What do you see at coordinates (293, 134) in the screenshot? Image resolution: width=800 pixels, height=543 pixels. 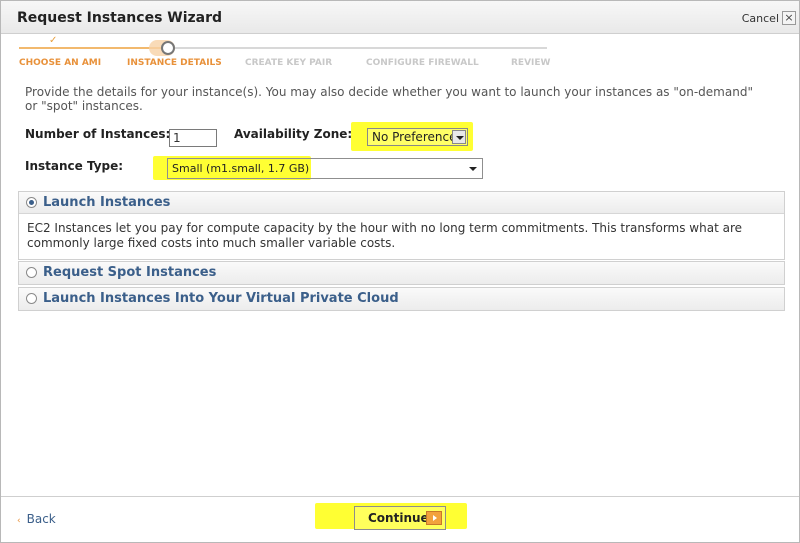 I see `availability-zone-label: Availability Zone:` at bounding box center [293, 134].